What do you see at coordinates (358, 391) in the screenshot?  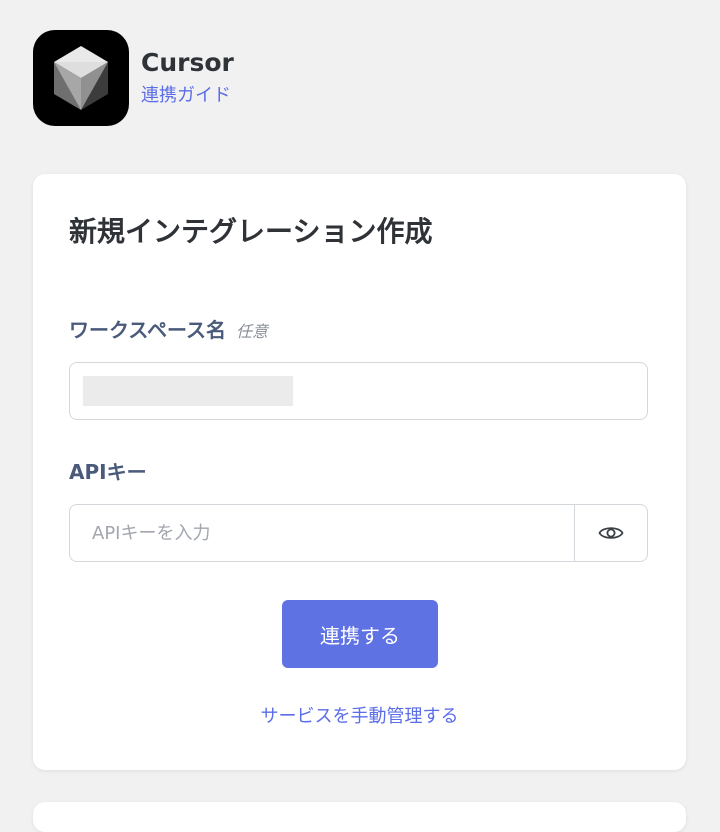 I see `workspace-name-input` at bounding box center [358, 391].